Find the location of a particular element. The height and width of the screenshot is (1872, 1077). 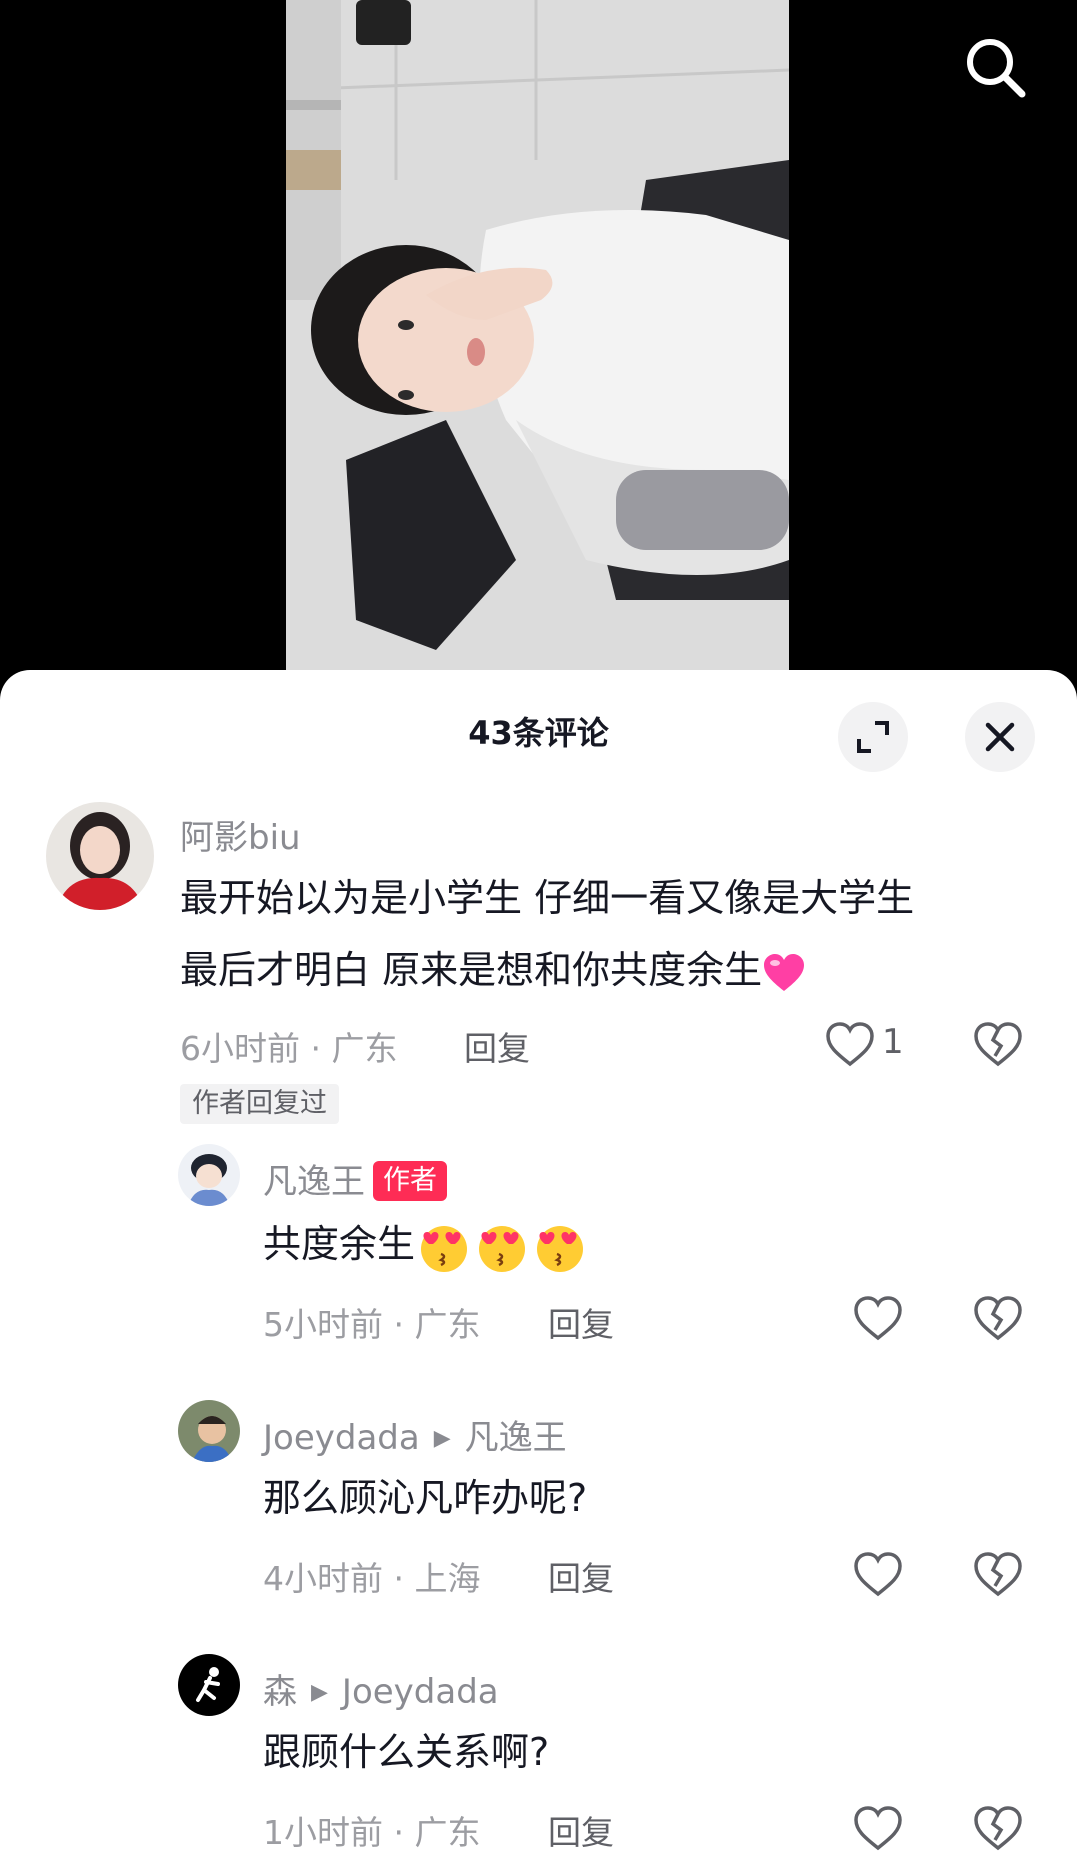

close-icon is located at coordinates (1000, 737).